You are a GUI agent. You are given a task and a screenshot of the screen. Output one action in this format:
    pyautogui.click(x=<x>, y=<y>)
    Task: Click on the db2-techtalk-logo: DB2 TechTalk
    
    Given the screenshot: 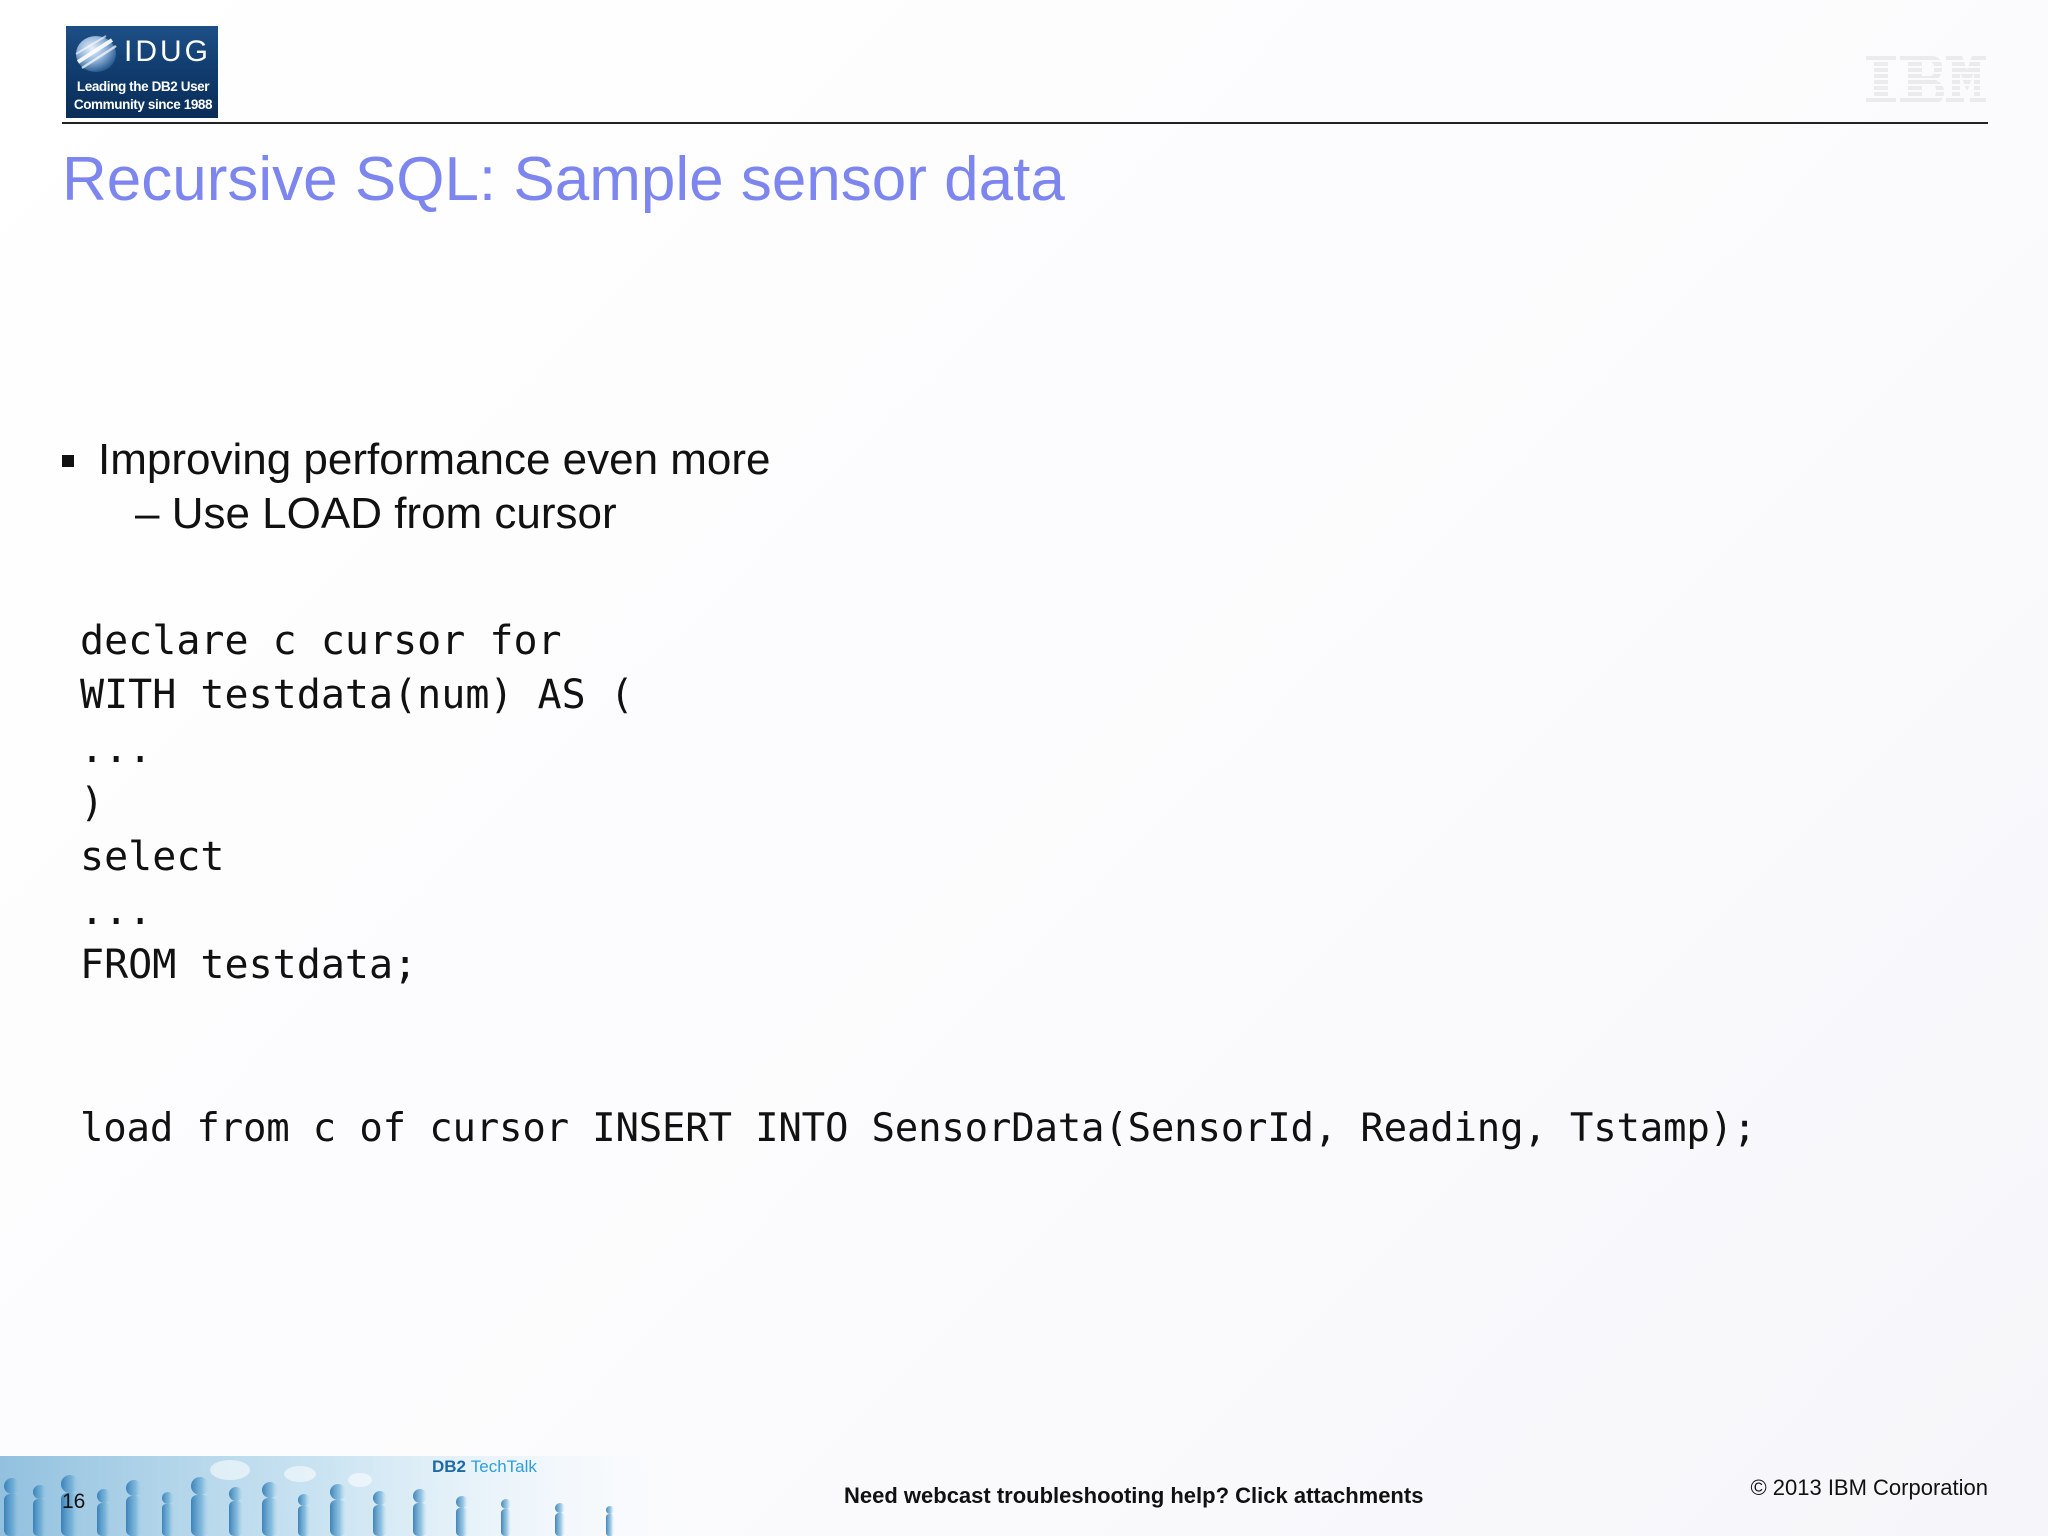 What is the action you would take?
    pyautogui.click(x=484, y=1467)
    